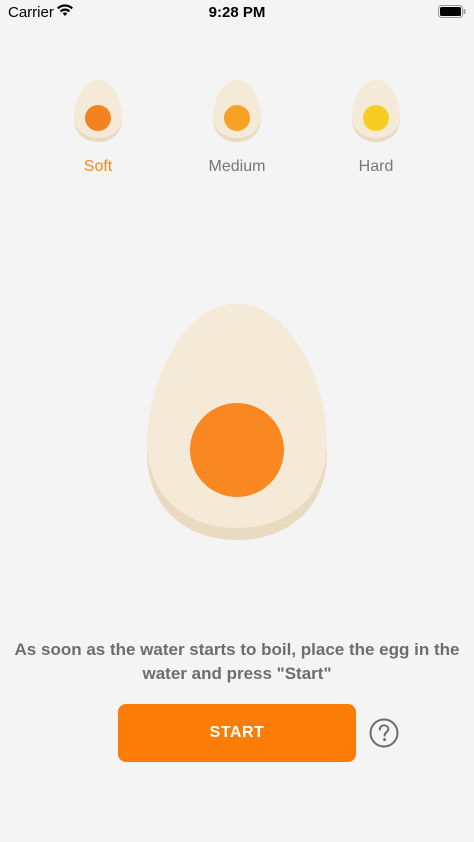 The image size is (474, 842). I want to click on hard-egg-icon, so click(376, 111).